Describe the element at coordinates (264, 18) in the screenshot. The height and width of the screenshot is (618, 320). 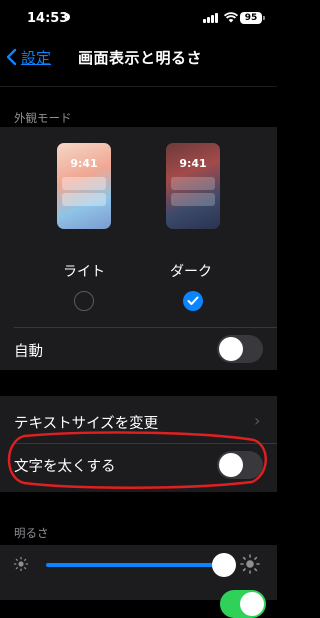
I see `battery-tip` at that location.